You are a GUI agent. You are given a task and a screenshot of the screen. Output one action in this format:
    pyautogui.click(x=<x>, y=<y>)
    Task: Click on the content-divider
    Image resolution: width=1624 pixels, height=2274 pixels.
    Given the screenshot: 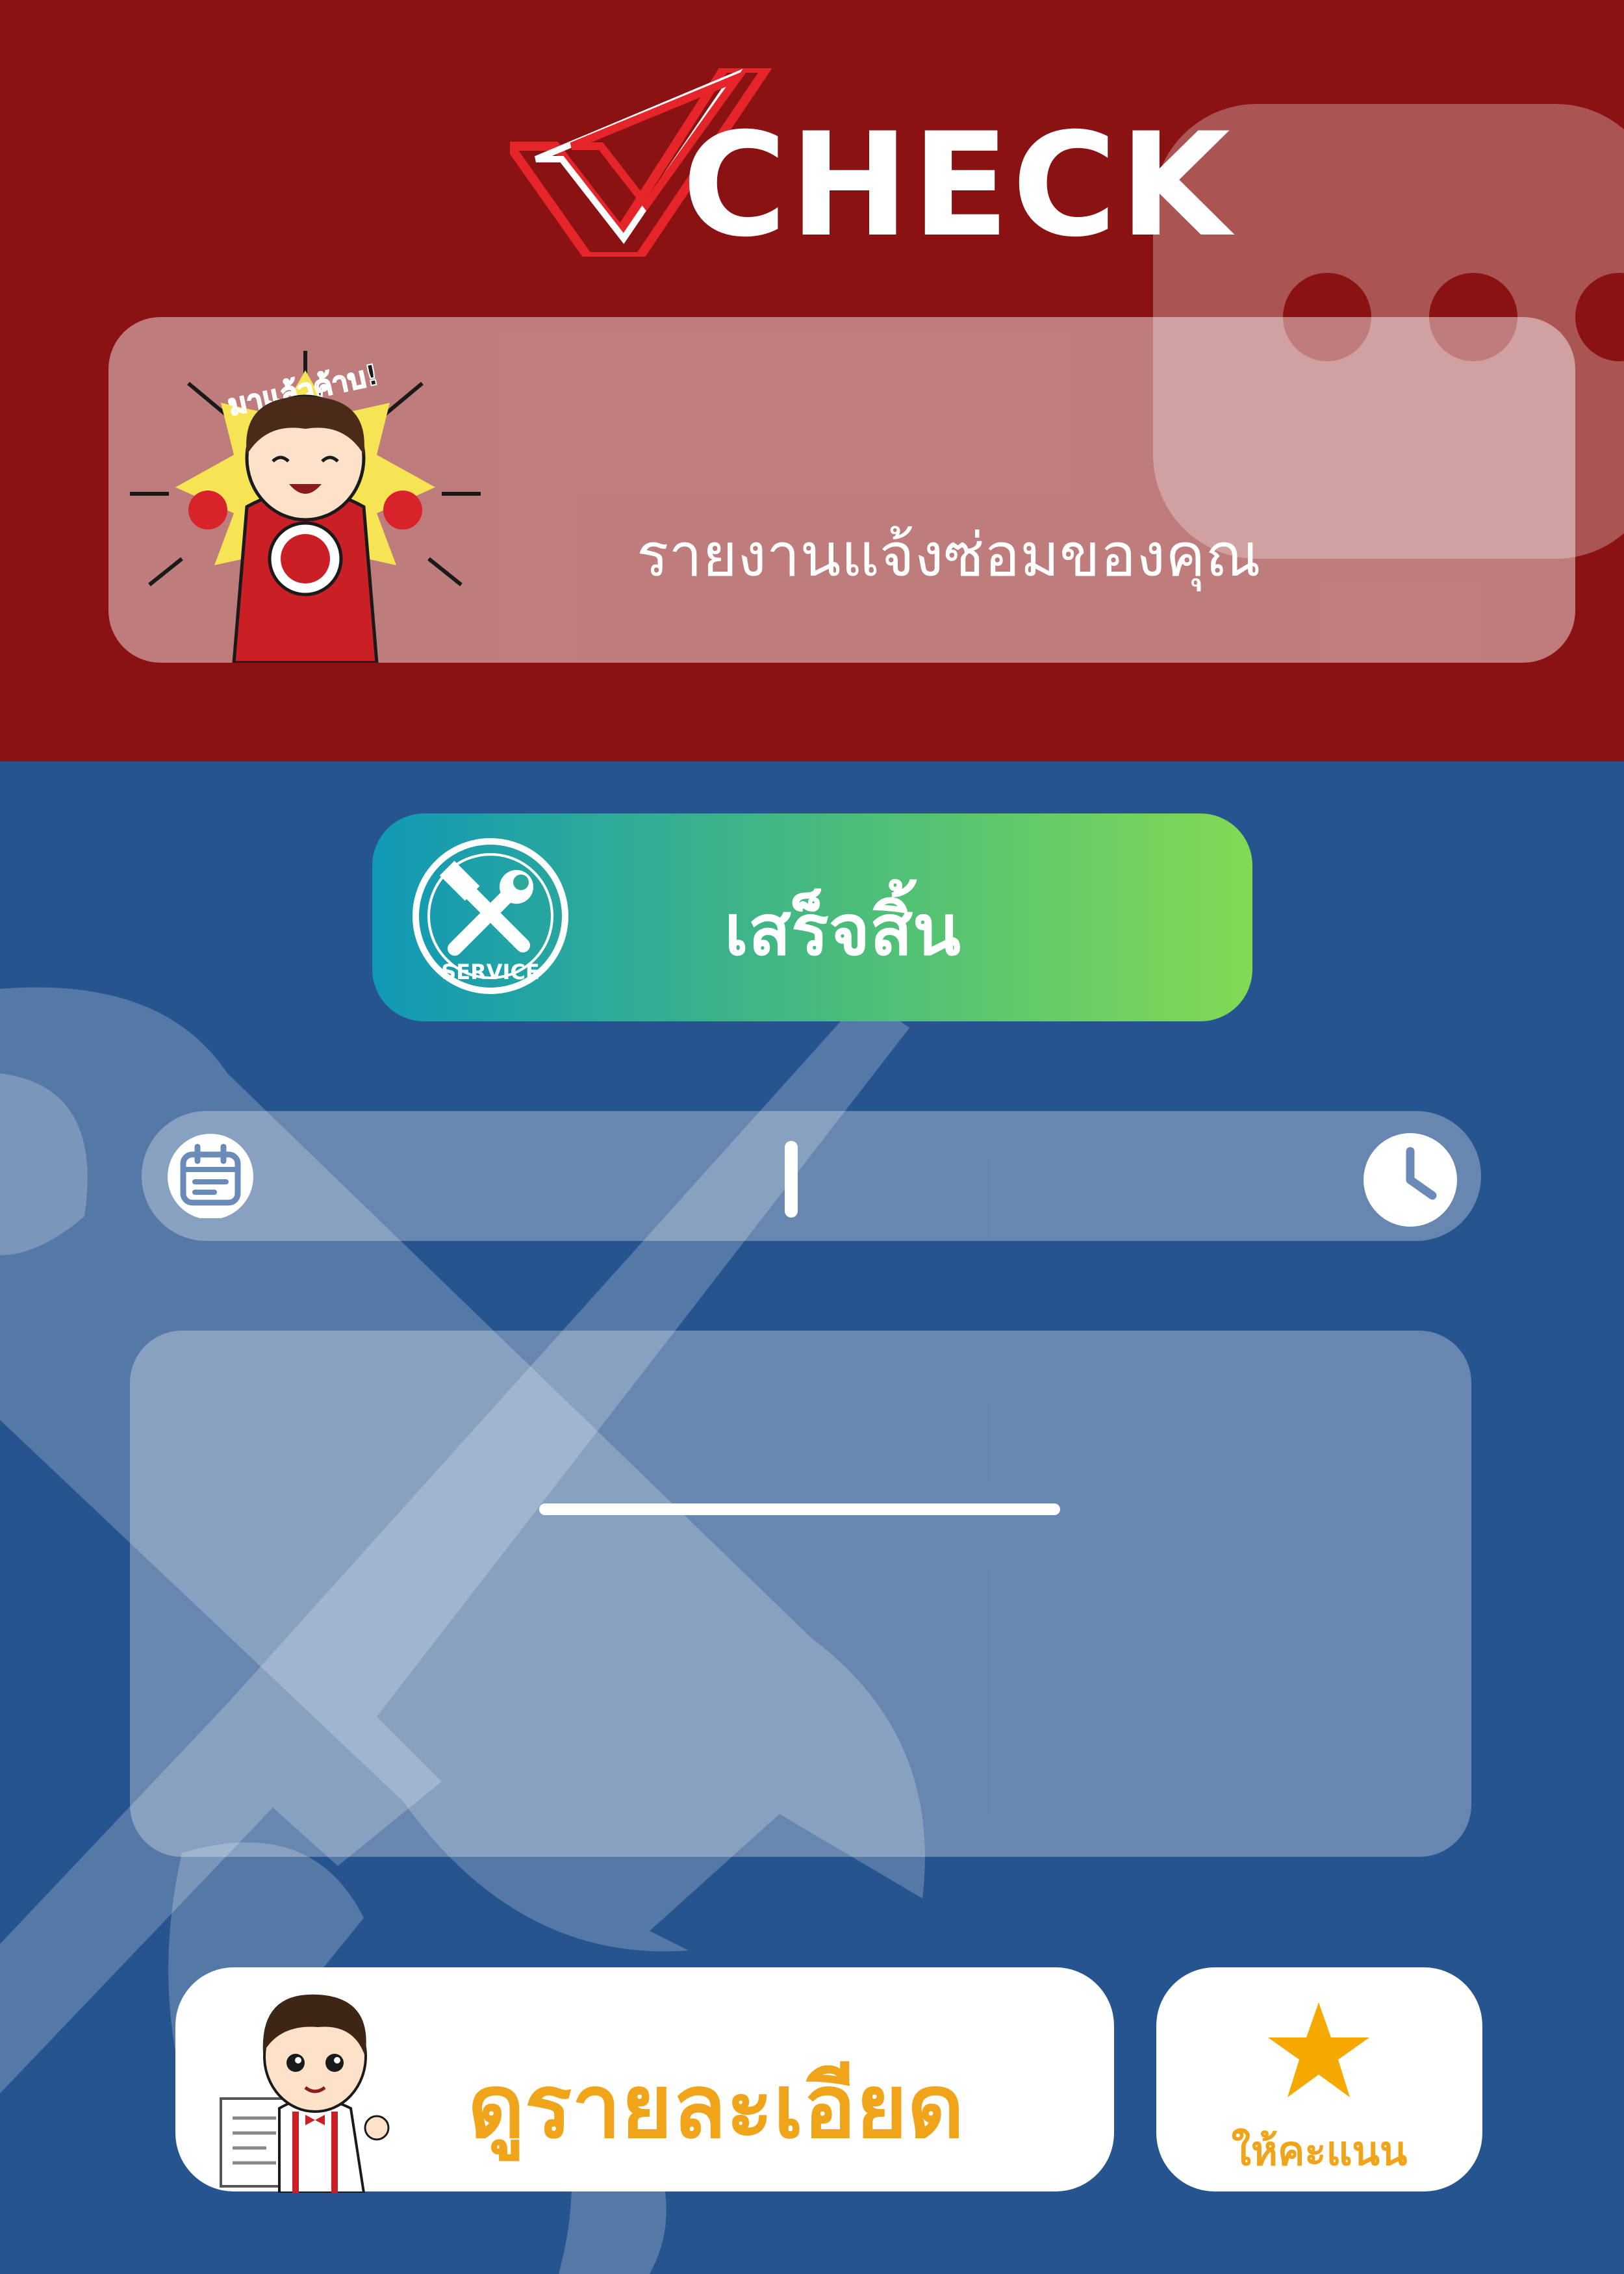 What is the action you would take?
    pyautogui.click(x=799, y=1509)
    